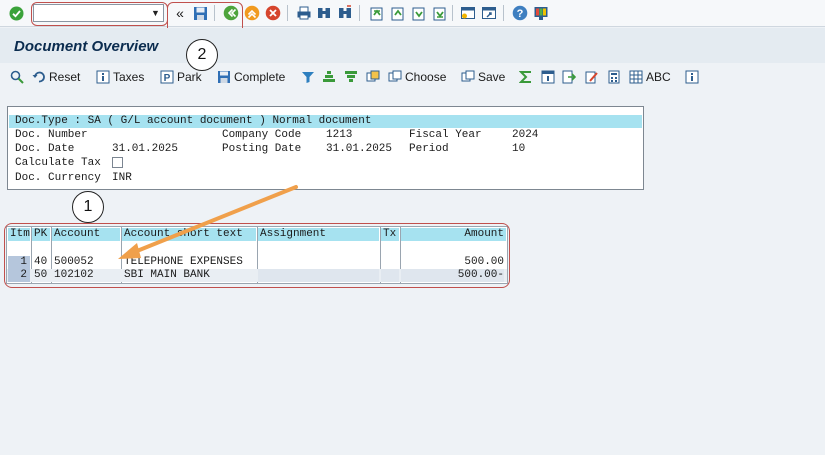 The height and width of the screenshot is (455, 825). What do you see at coordinates (117, 162) in the screenshot?
I see `calculate-tax-checkbox` at bounding box center [117, 162].